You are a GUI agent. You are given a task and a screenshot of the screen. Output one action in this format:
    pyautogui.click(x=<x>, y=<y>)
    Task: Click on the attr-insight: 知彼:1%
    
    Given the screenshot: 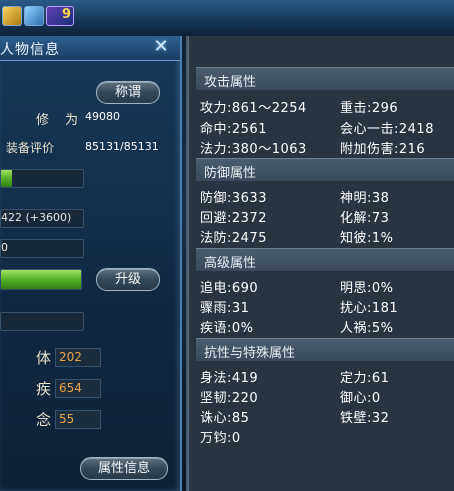 What is the action you would take?
    pyautogui.click(x=367, y=238)
    